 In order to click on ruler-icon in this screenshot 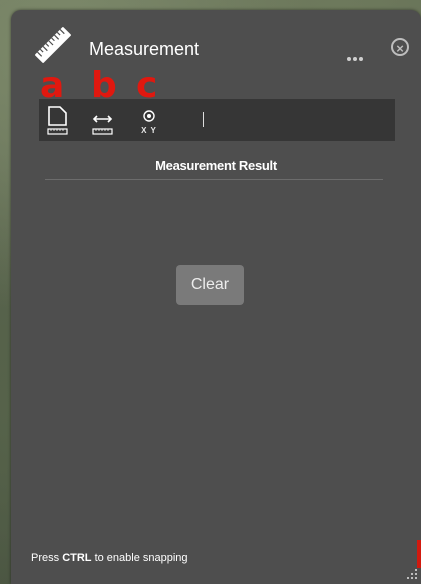, I will do `click(53, 45)`.